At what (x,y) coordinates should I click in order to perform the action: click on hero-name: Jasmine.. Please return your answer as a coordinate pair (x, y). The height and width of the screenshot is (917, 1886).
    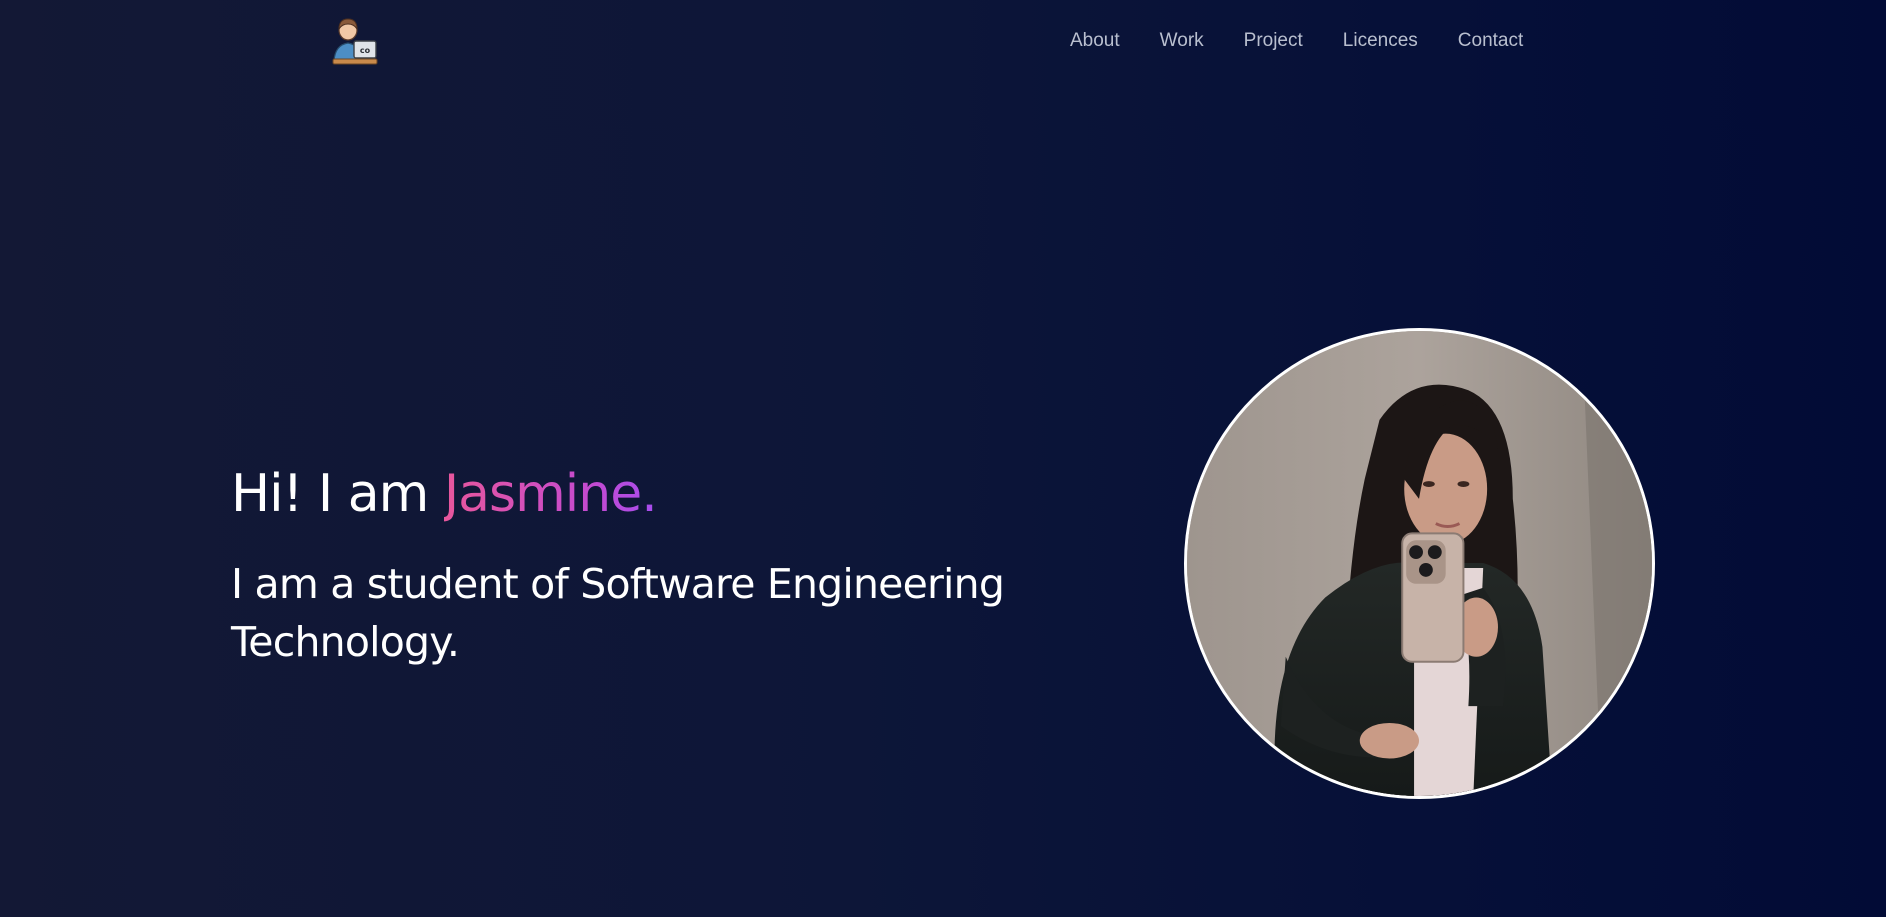
    Looking at the image, I should click on (550, 494).